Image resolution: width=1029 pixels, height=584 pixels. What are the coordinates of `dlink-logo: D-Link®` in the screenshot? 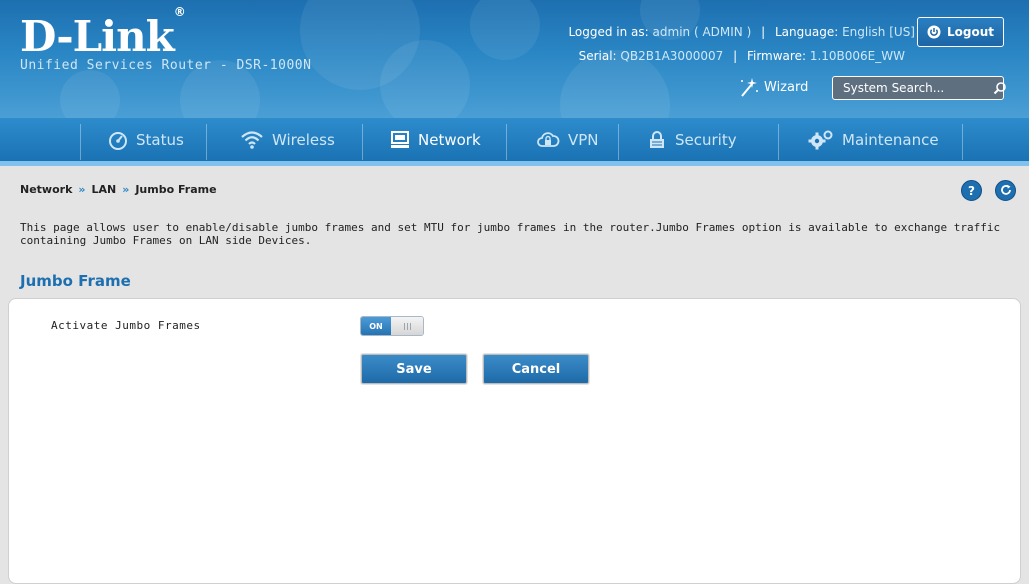 It's located at (103, 33).